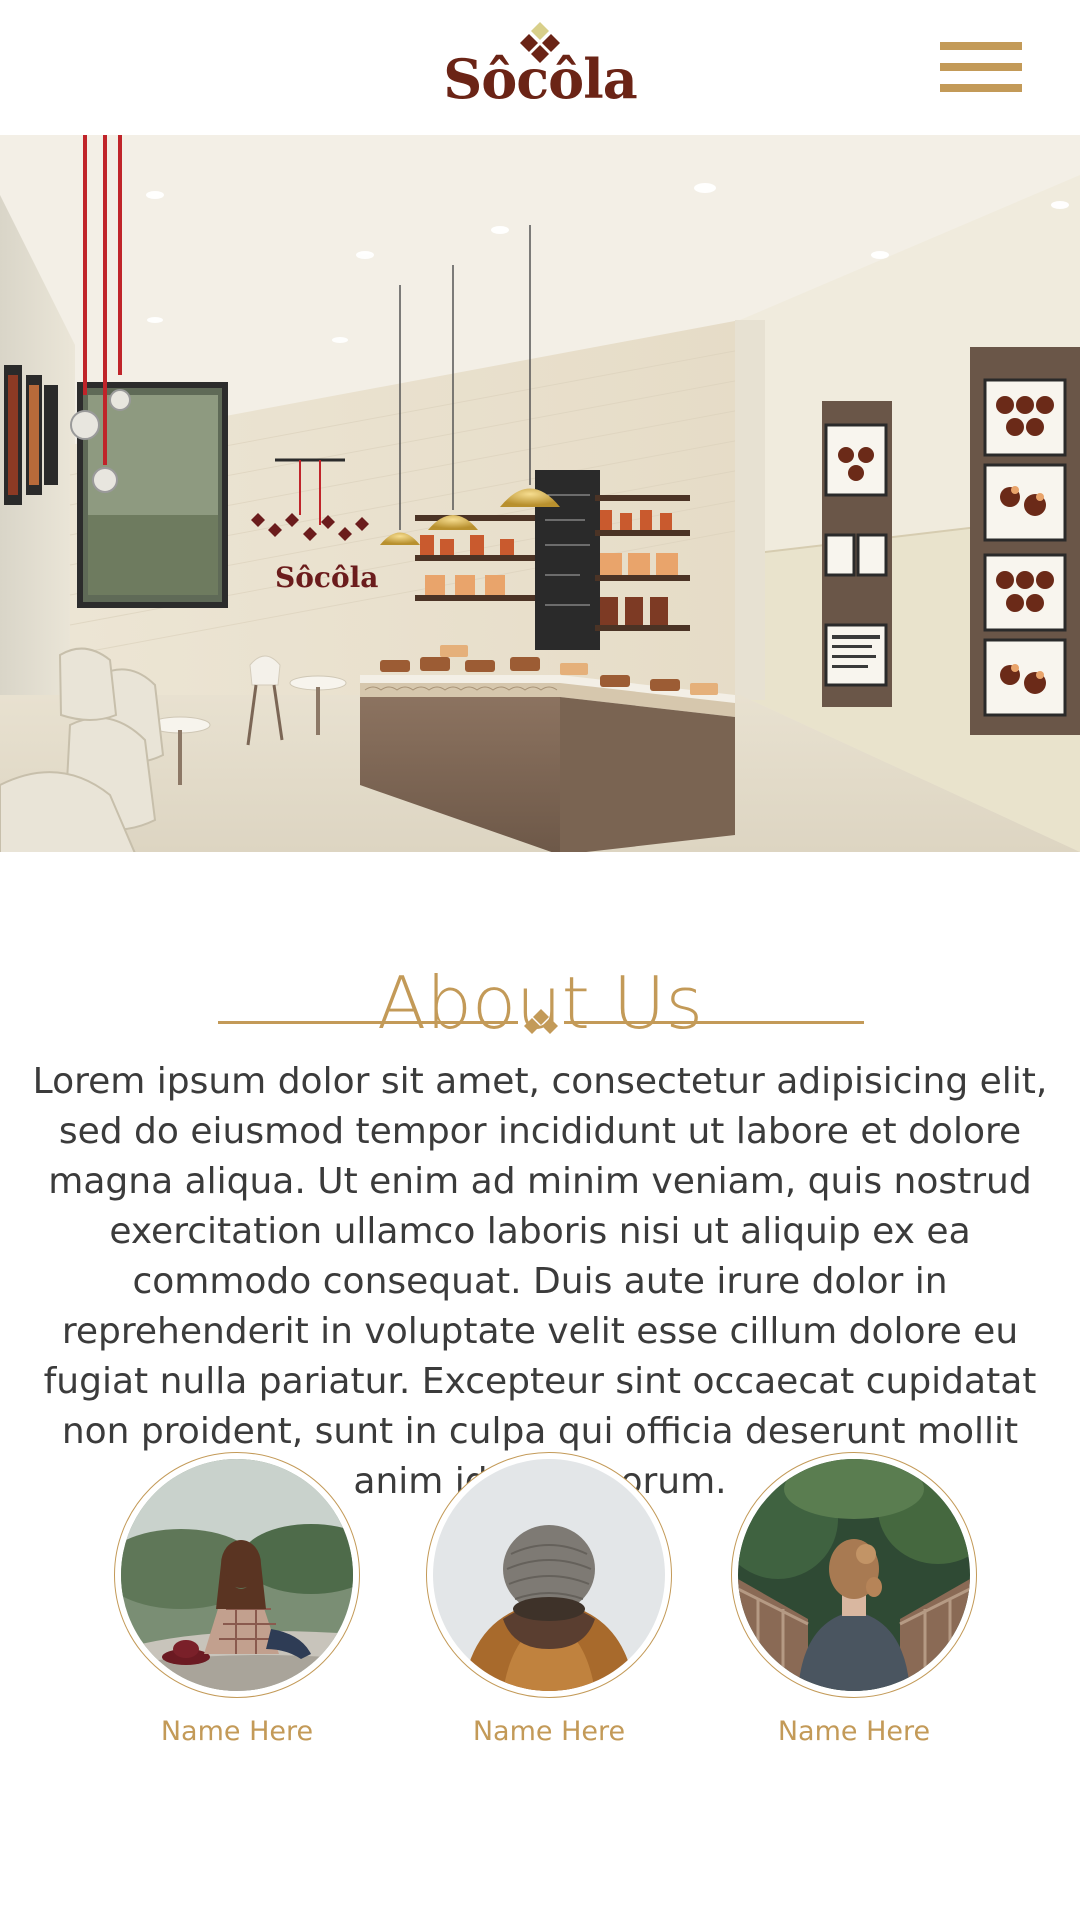  What do you see at coordinates (368, 1022) in the screenshot?
I see `divider-line-left` at bounding box center [368, 1022].